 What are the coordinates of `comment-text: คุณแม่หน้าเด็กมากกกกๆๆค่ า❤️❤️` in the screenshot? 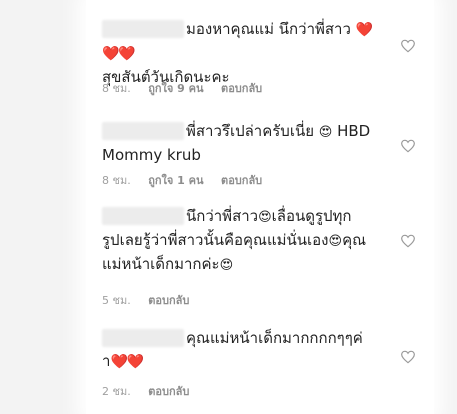 It's located at (232, 349).